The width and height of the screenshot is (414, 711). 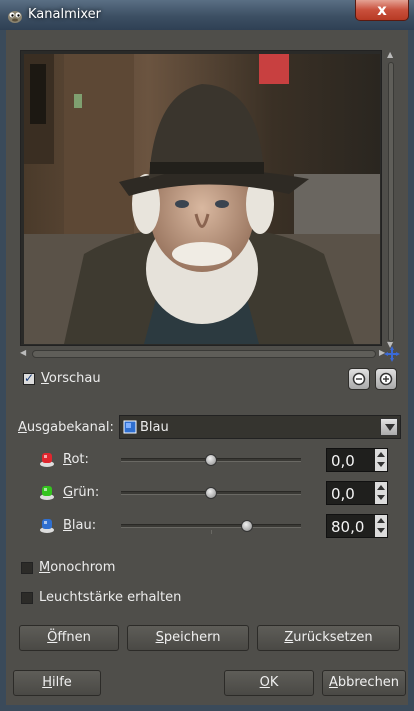 What do you see at coordinates (57, 683) in the screenshot?
I see `help-button: Hilfe` at bounding box center [57, 683].